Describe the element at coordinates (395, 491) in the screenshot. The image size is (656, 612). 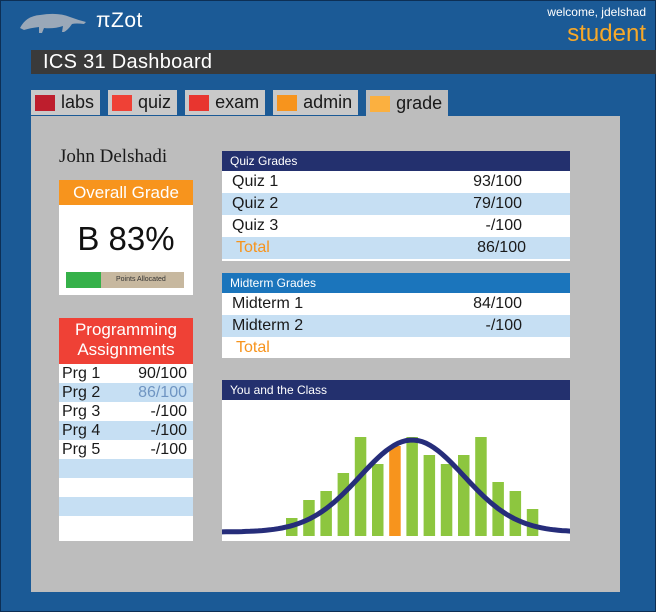
I see `your-score-bar` at that location.